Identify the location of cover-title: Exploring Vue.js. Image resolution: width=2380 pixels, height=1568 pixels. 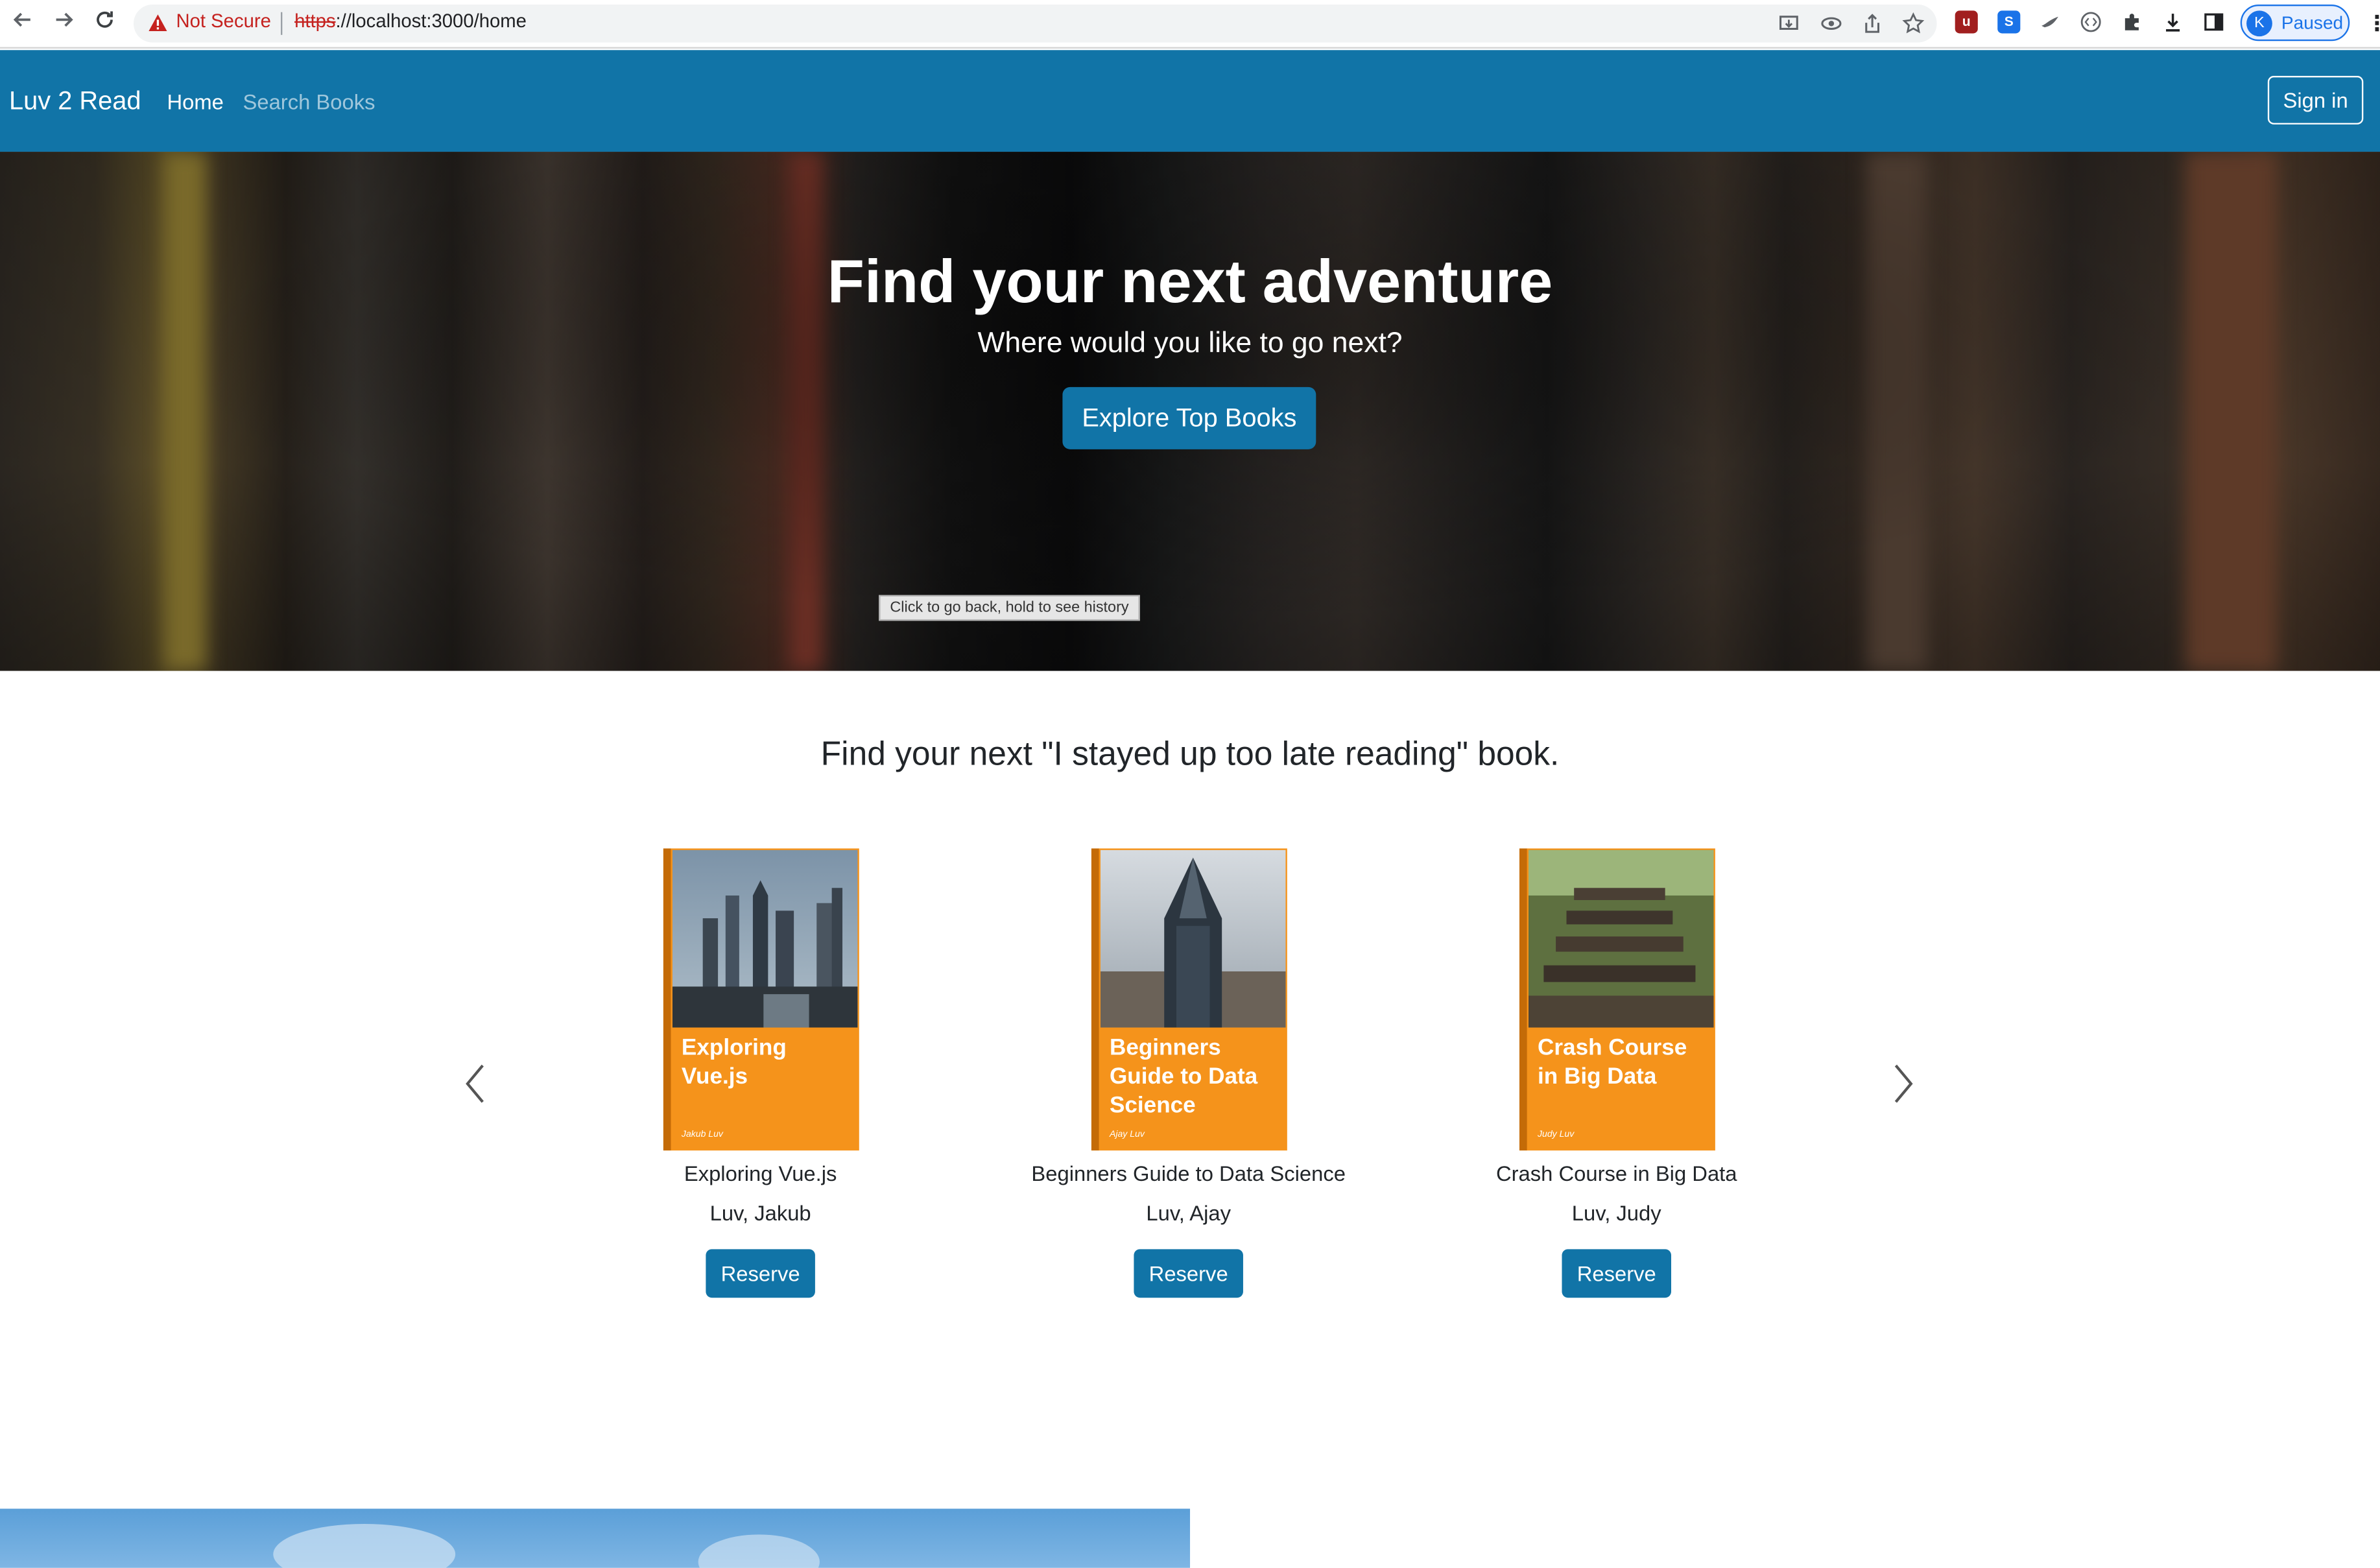
(734, 1062).